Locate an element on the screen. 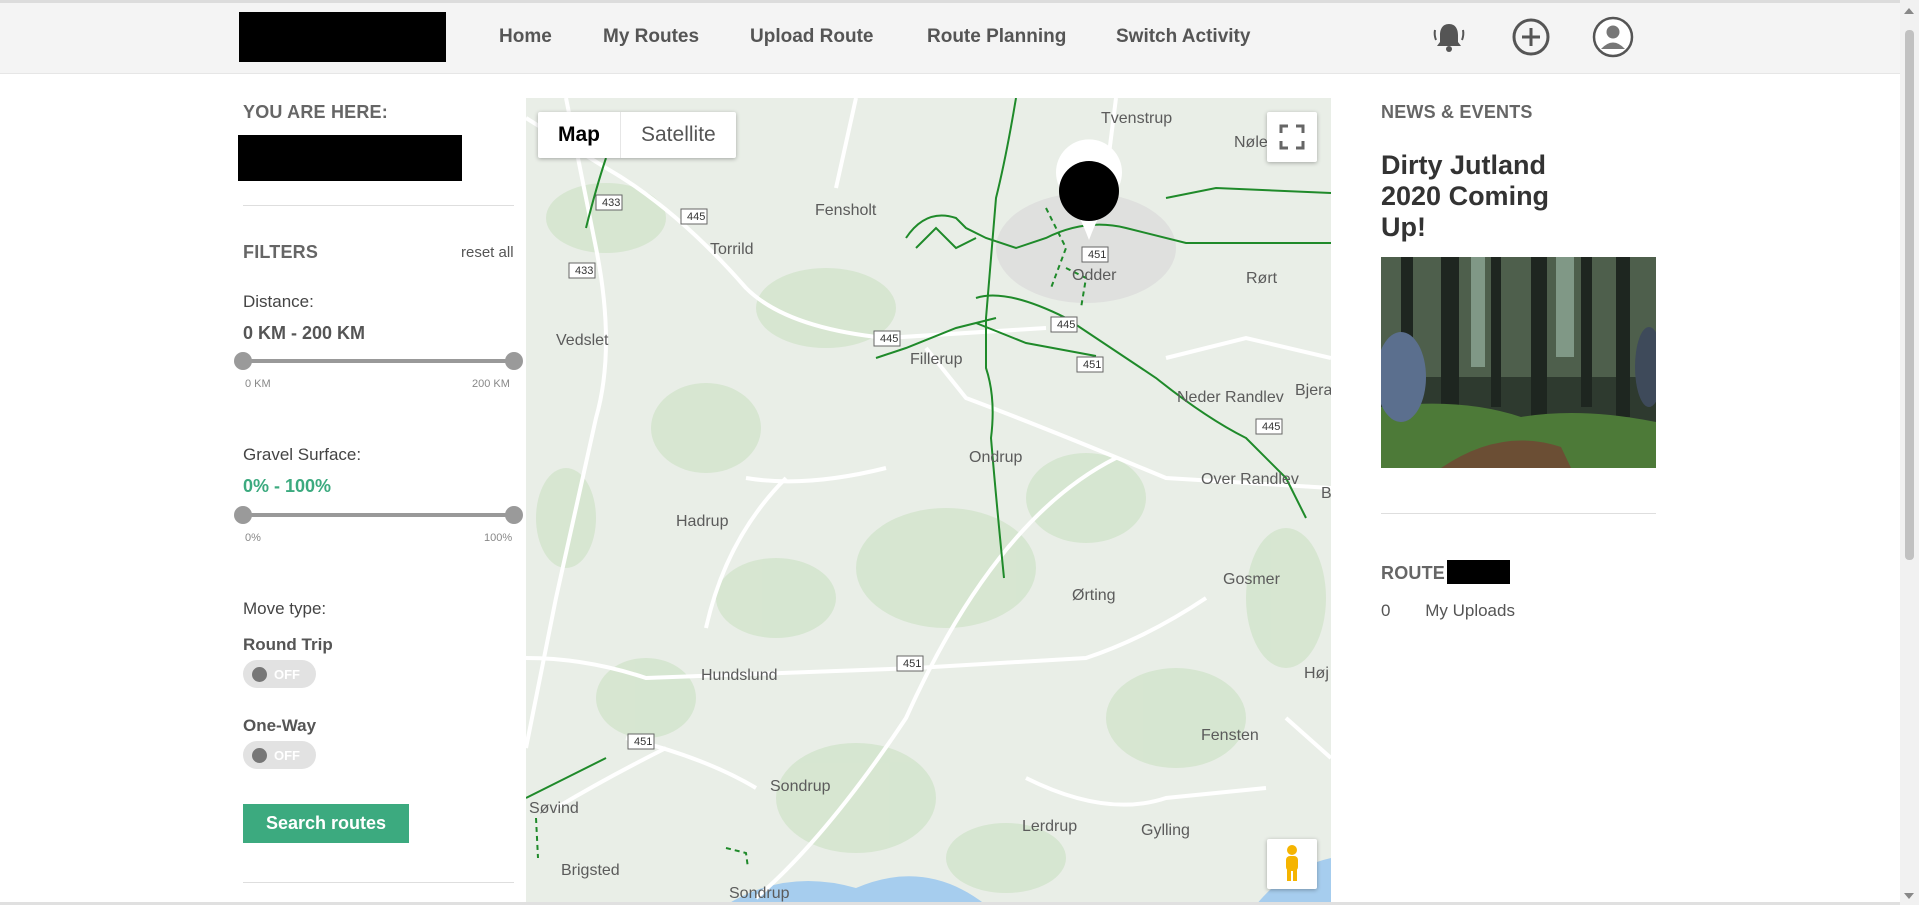 Image resolution: width=1919 pixels, height=905 pixels. gravel-min-tick: 0% is located at coordinates (253, 538).